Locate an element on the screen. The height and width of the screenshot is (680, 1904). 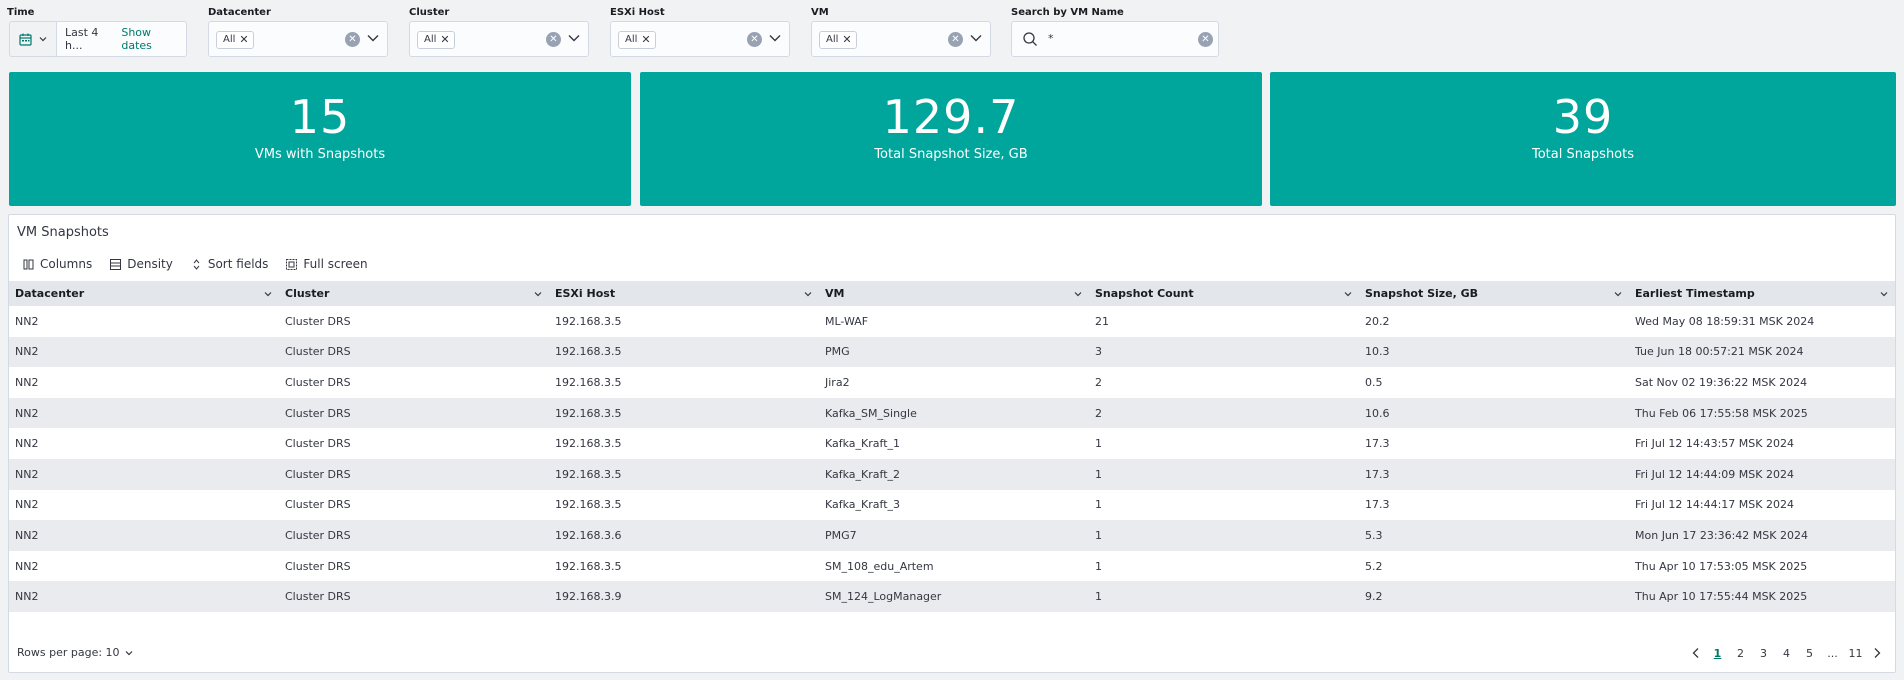
page-button: 1 is located at coordinates (1717, 653).